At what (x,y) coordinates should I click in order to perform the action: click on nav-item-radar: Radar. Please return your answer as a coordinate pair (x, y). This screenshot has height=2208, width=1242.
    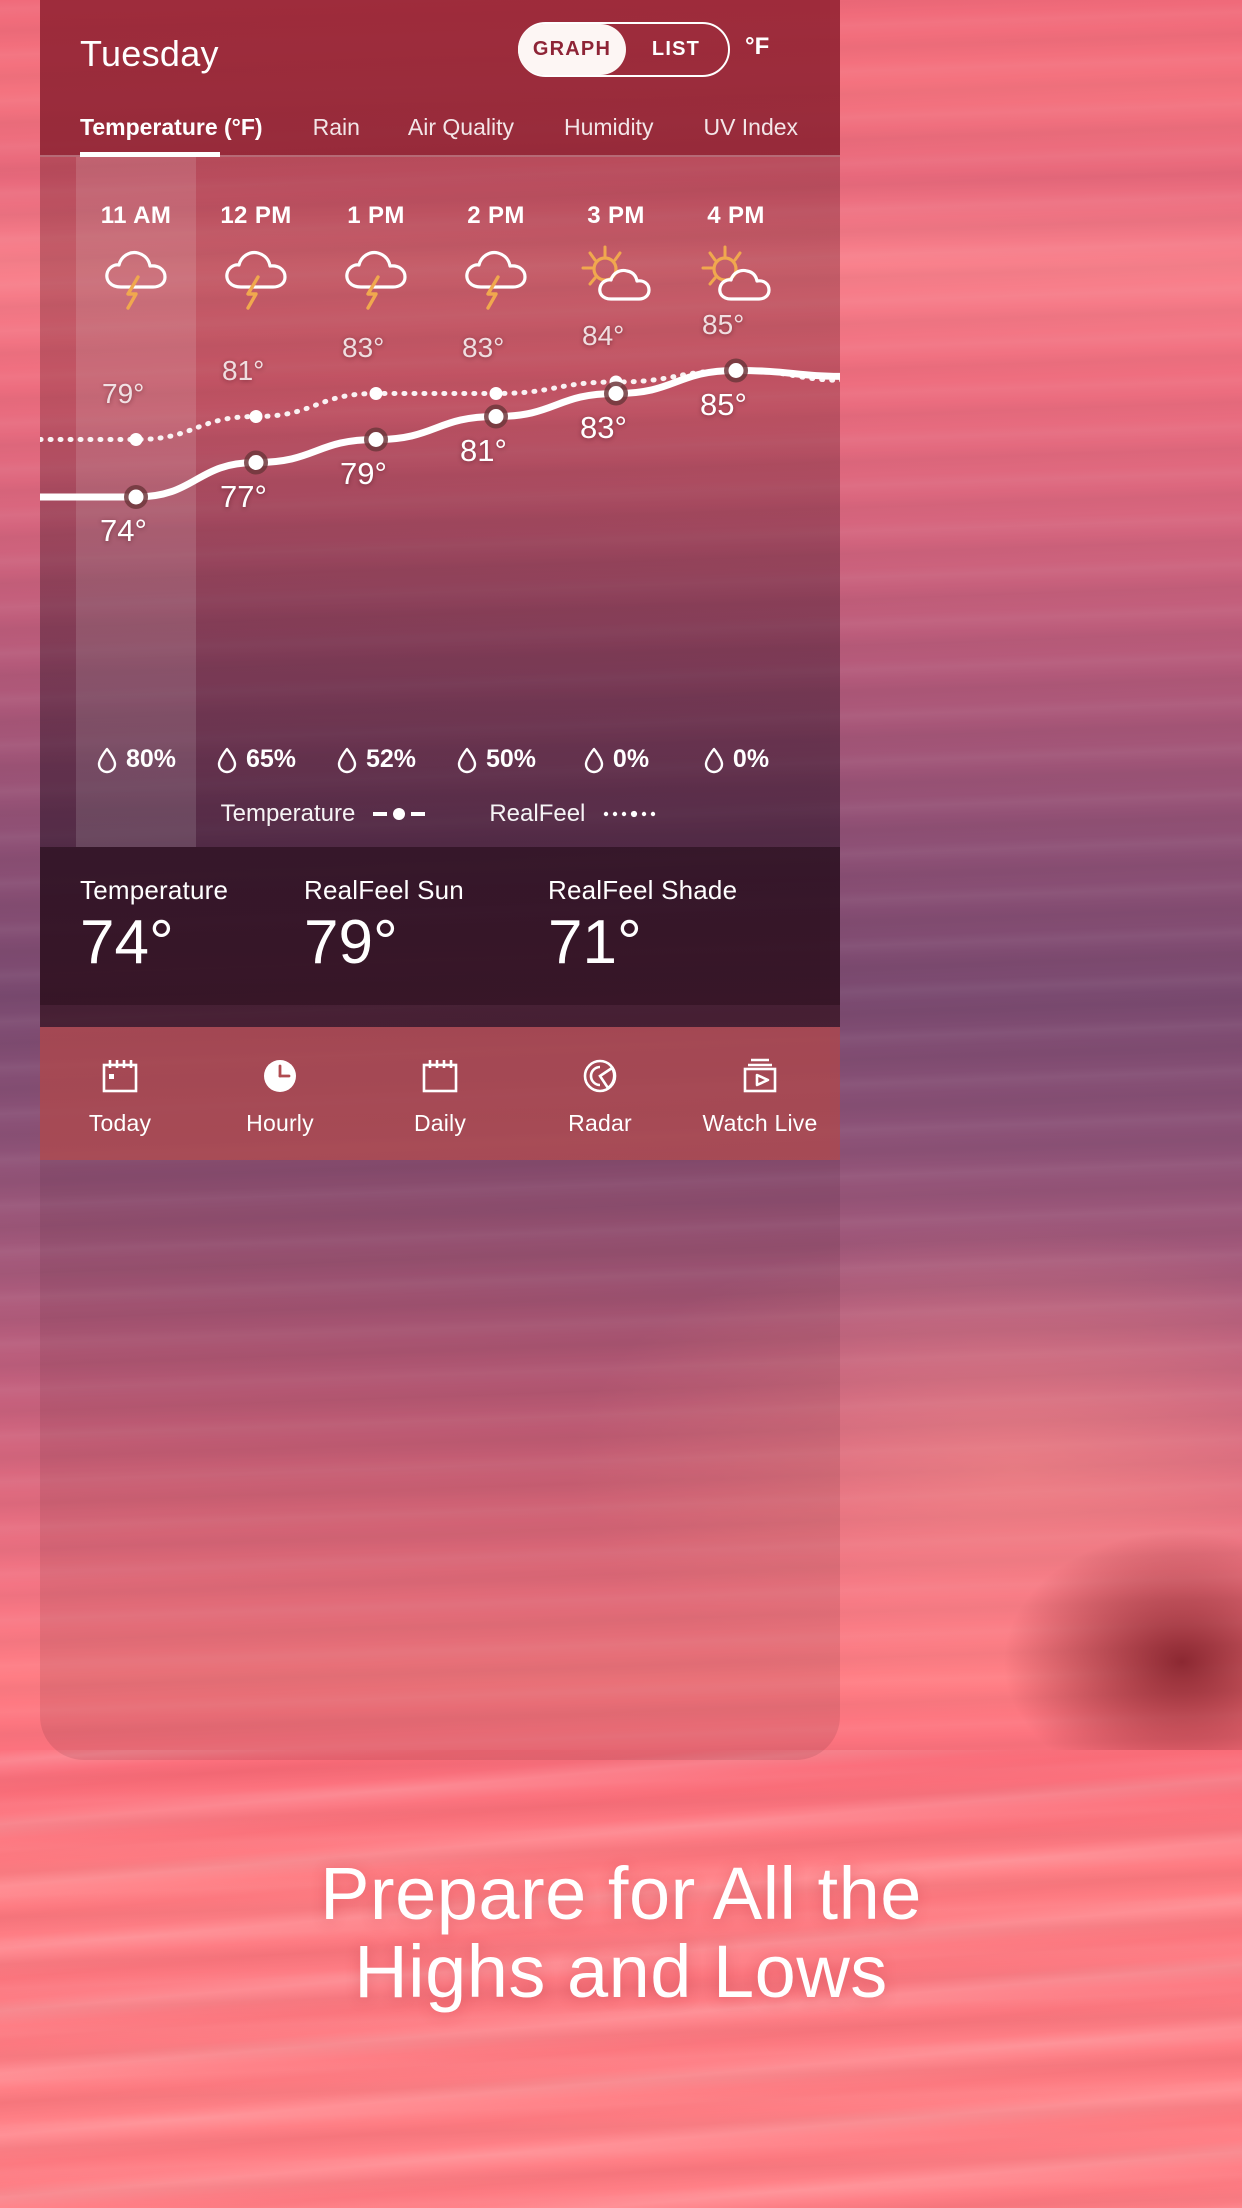
    Looking at the image, I should click on (600, 1094).